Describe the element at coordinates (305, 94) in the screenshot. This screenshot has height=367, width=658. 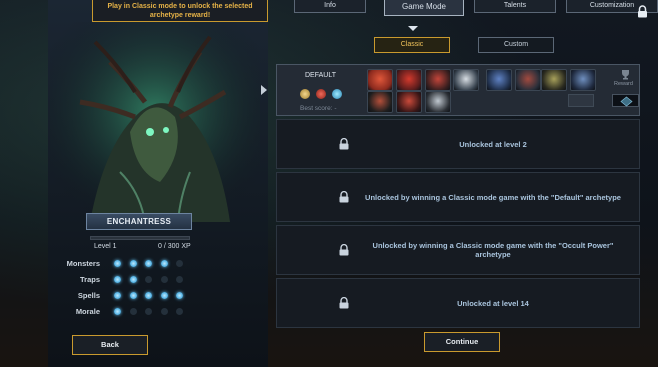
I see `skull-icon` at that location.